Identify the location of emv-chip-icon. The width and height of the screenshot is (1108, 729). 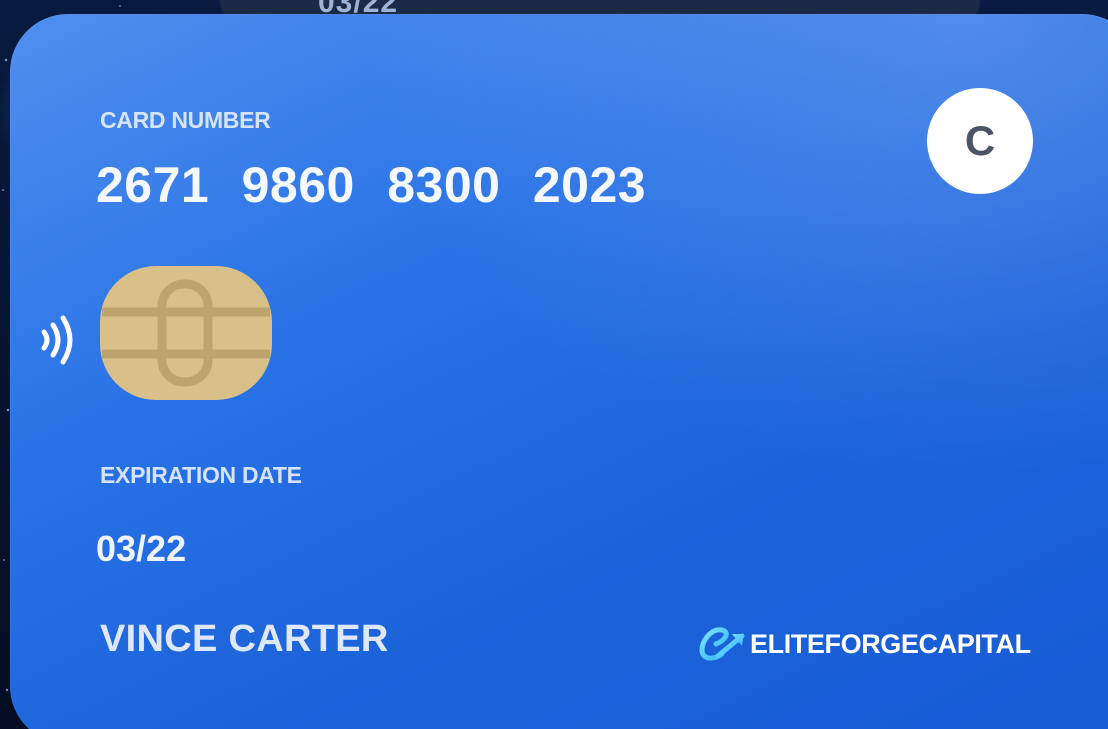
(186, 333).